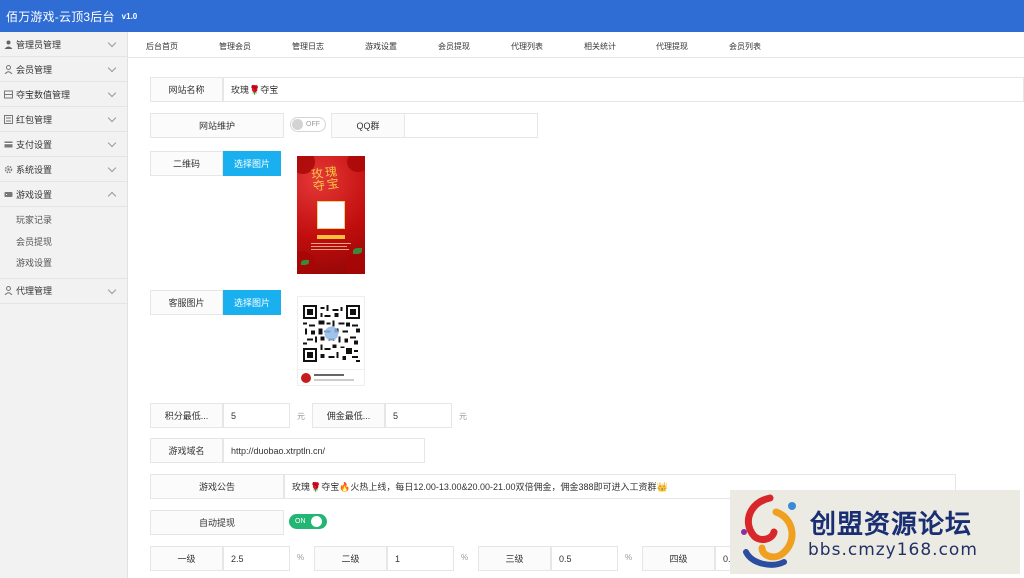 Image resolution: width=1024 pixels, height=578 pixels. What do you see at coordinates (162, 46) in the screenshot?
I see `tab-home: 后台首页` at bounding box center [162, 46].